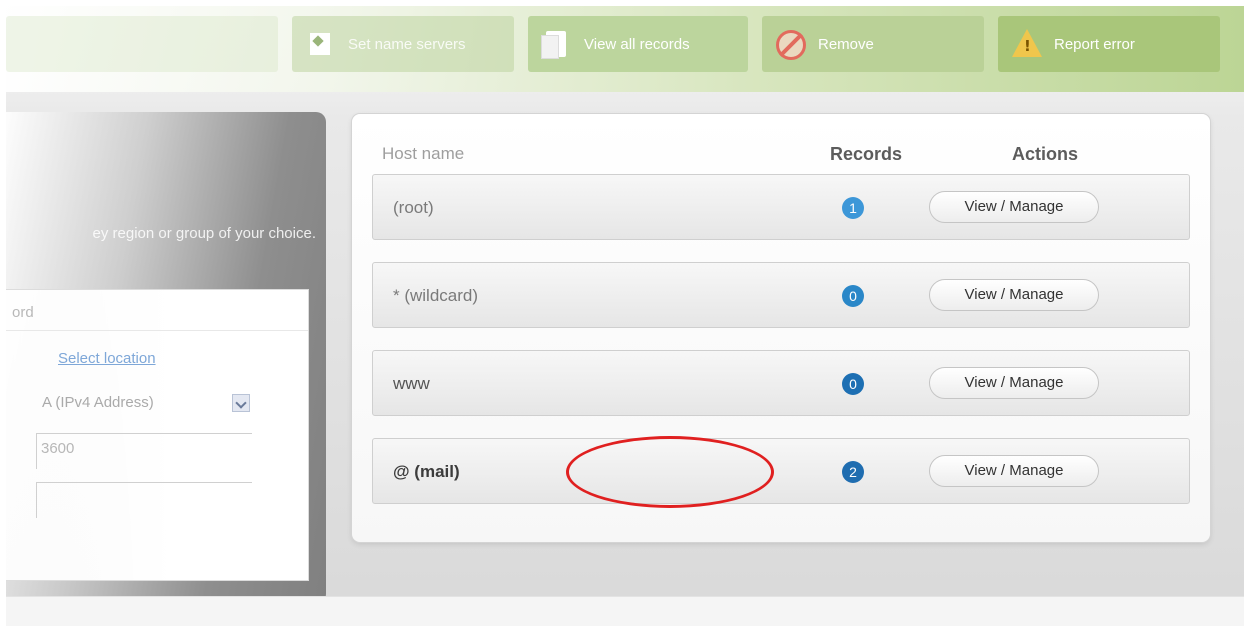 The image size is (1250, 632). Describe the element at coordinates (98, 402) in the screenshot. I see `record-type-select: A (IPv4 Address)` at that location.